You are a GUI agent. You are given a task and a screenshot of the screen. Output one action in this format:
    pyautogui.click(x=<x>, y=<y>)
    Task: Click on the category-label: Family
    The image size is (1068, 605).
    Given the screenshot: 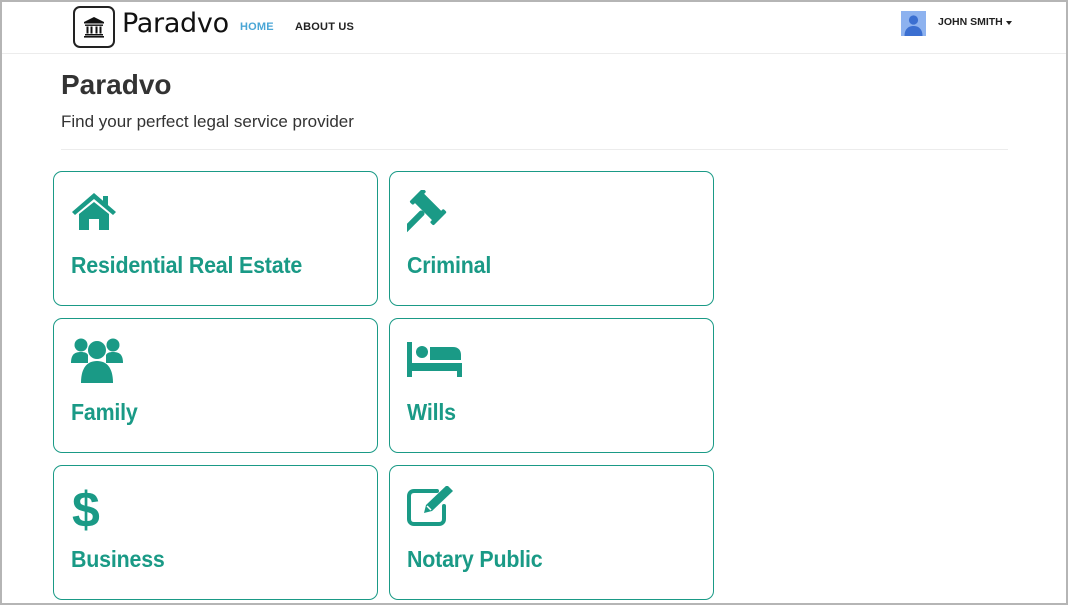 What is the action you would take?
    pyautogui.click(x=104, y=412)
    